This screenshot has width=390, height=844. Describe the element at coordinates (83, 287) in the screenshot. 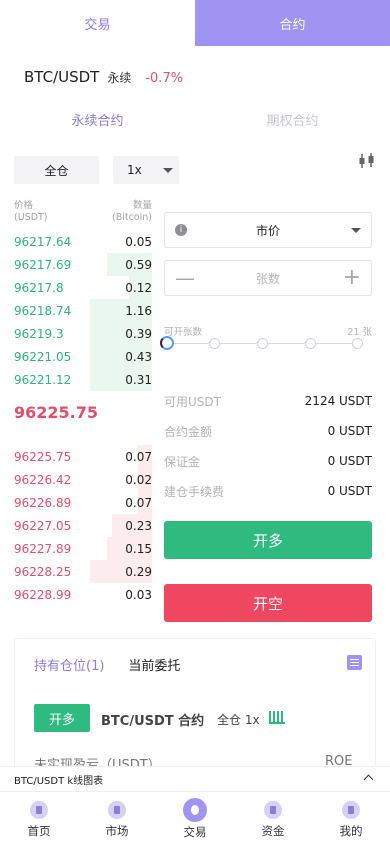

I see `ask-row: 96217.8 0.12` at that location.